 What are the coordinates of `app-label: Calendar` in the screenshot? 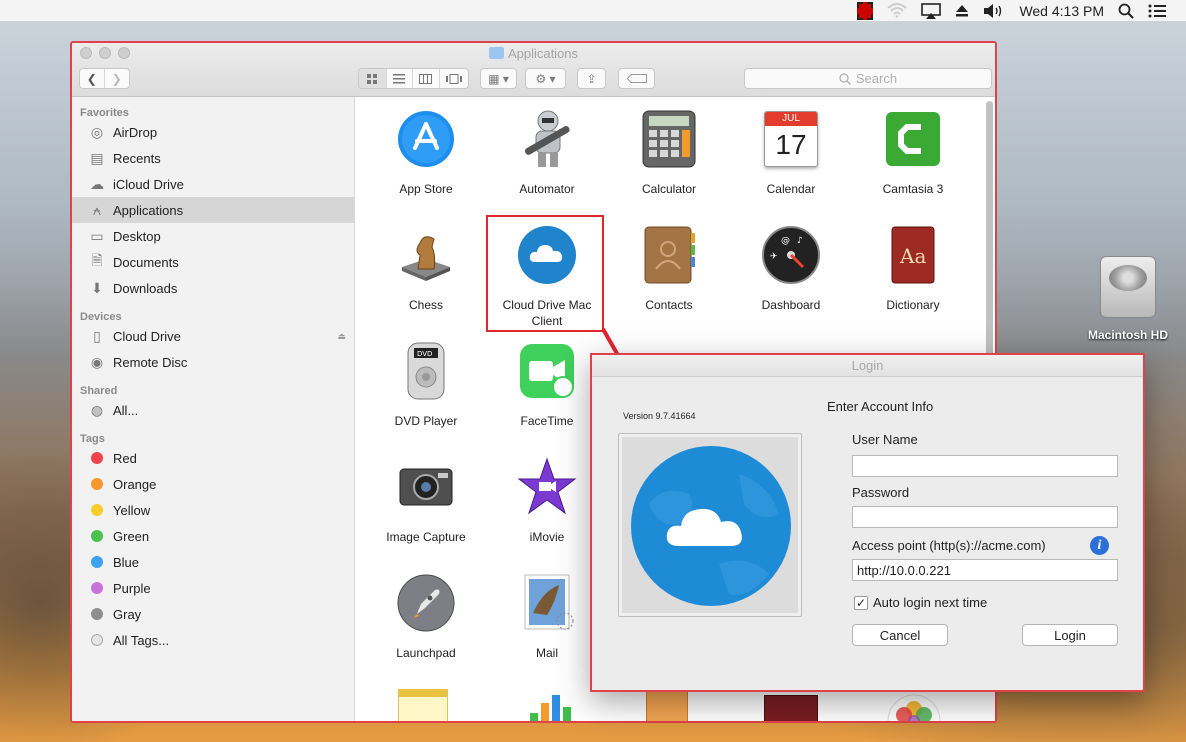 It's located at (791, 189).